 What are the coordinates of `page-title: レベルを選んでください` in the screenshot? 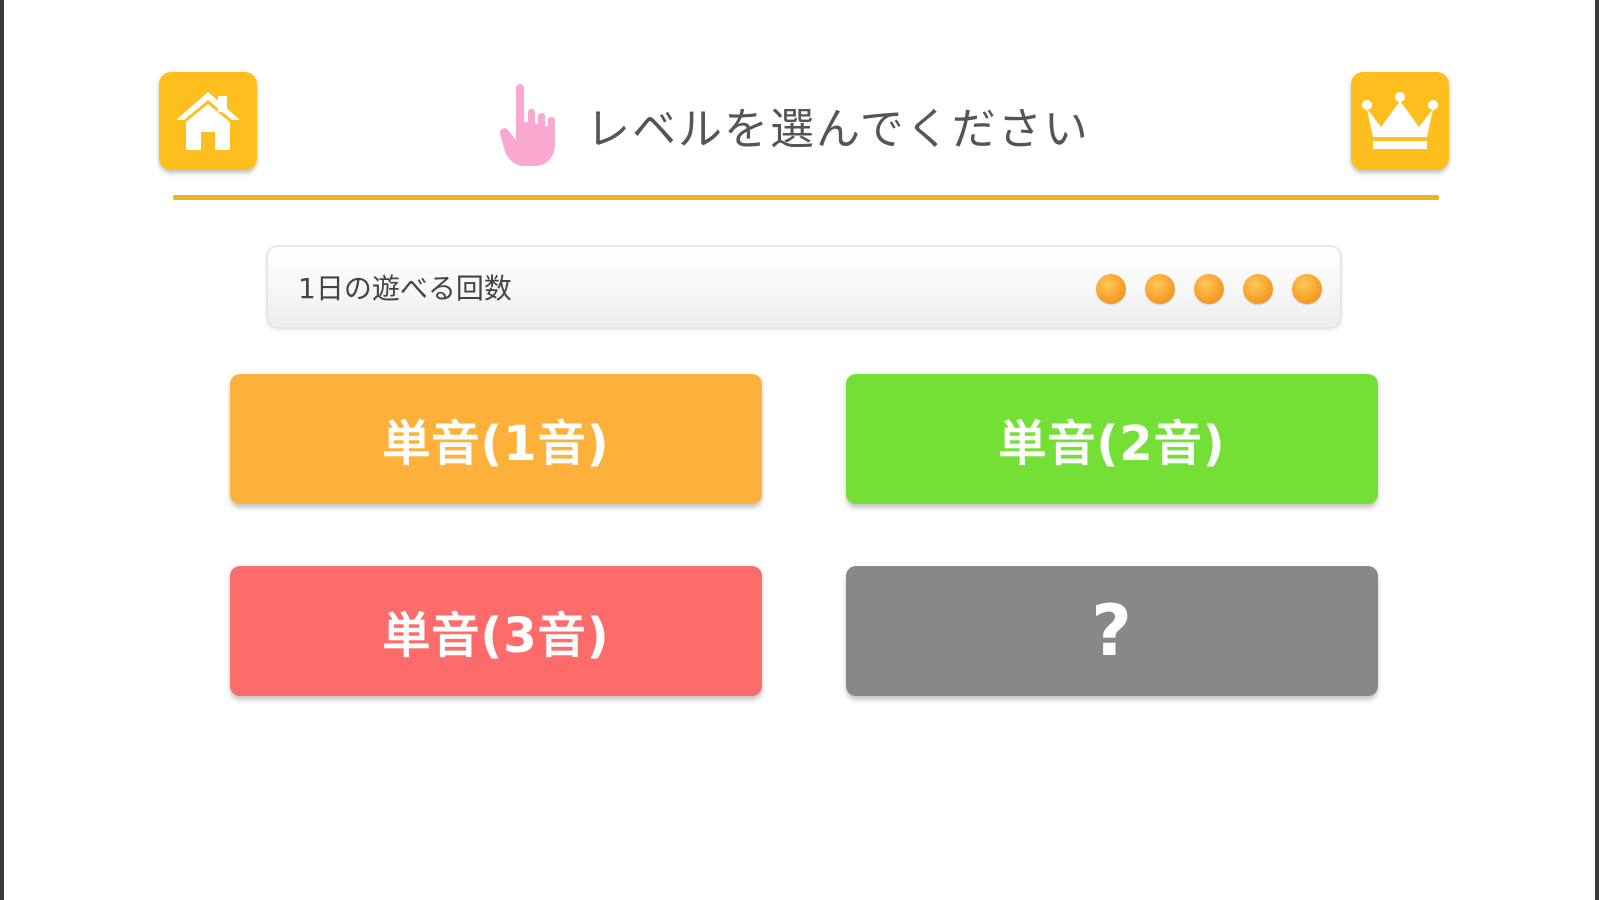 It's located at (838, 129).